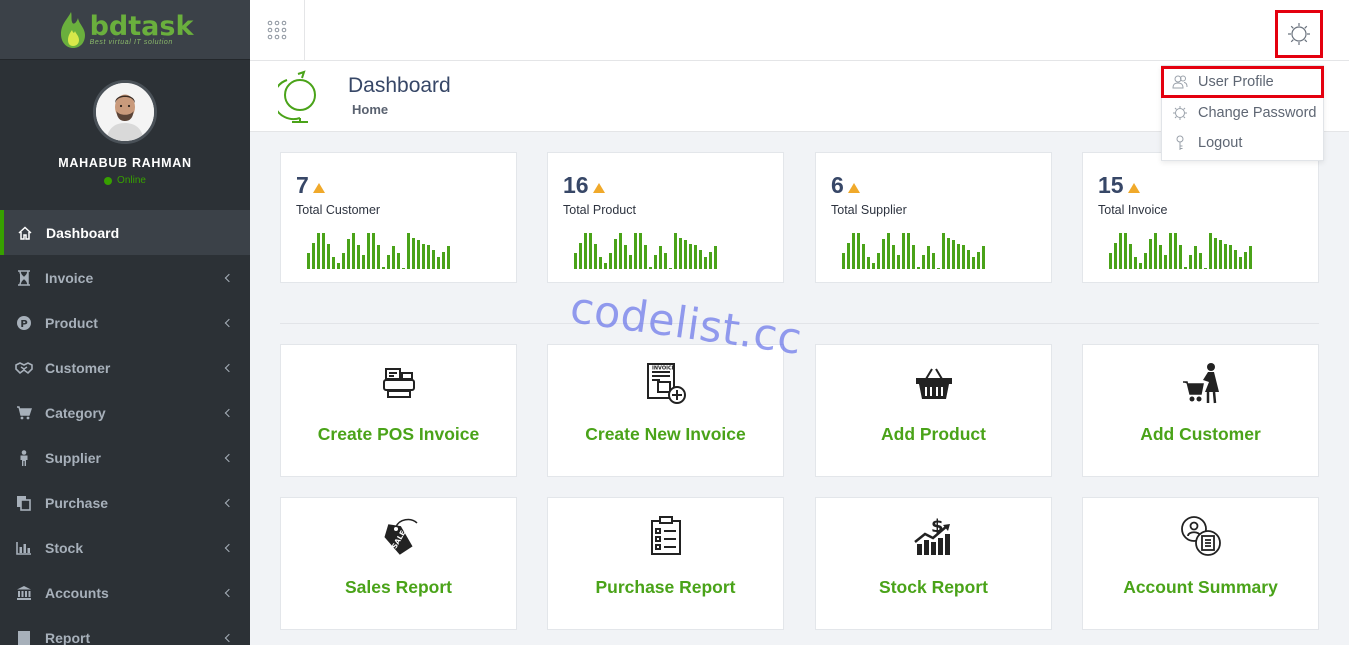 Image resolution: width=1349 pixels, height=645 pixels. Describe the element at coordinates (125, 412) in the screenshot. I see `sidebar-item-category: Category` at that location.